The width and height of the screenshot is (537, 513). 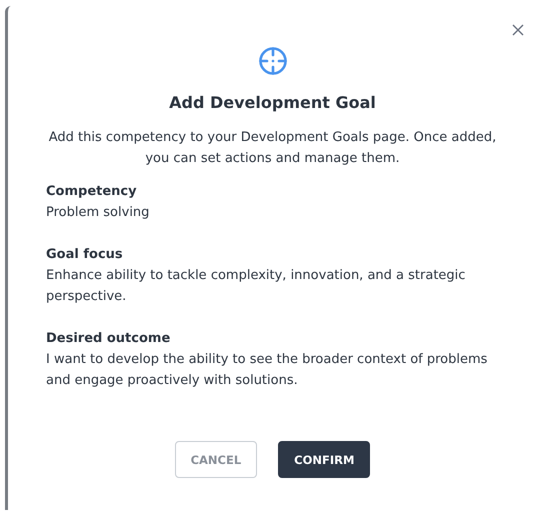 I want to click on dialog-title: Add Development Goal, so click(x=272, y=102).